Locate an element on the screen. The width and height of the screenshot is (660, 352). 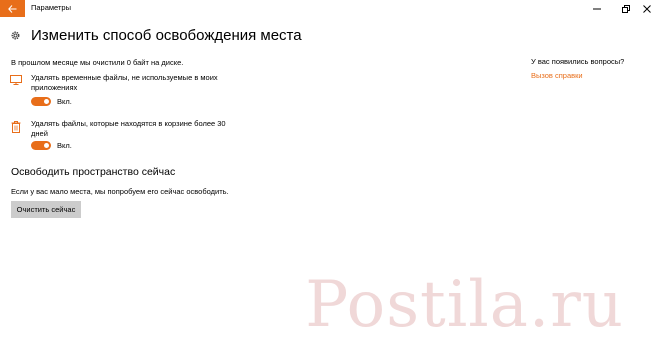
close-button is located at coordinates (647, 8).